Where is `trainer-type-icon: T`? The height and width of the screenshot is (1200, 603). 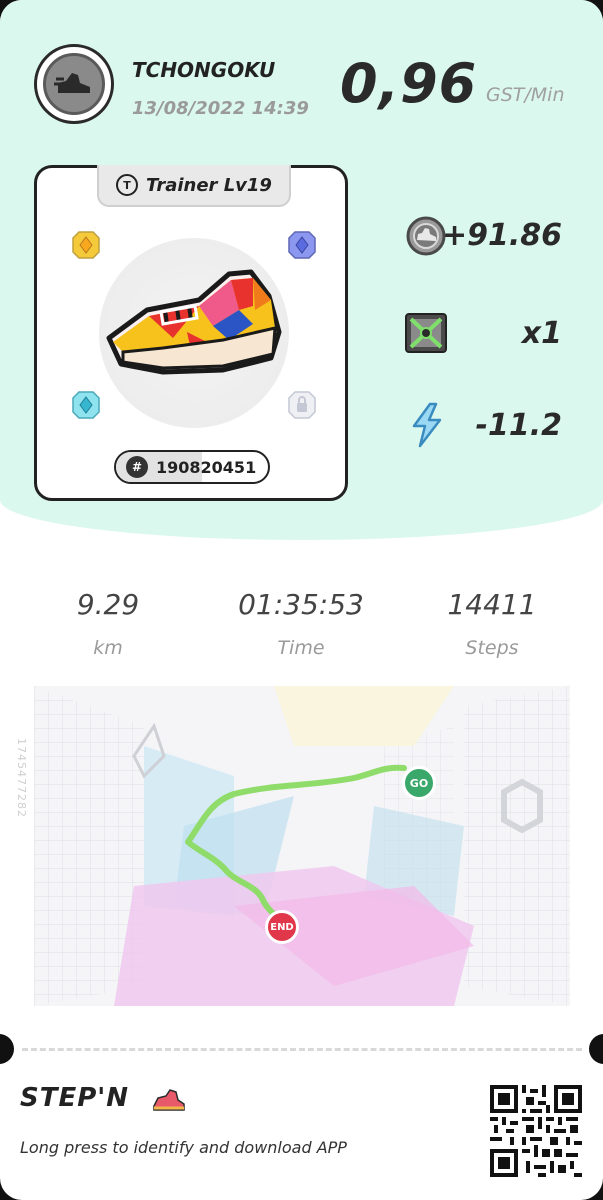
trainer-type-icon: T is located at coordinates (127, 185).